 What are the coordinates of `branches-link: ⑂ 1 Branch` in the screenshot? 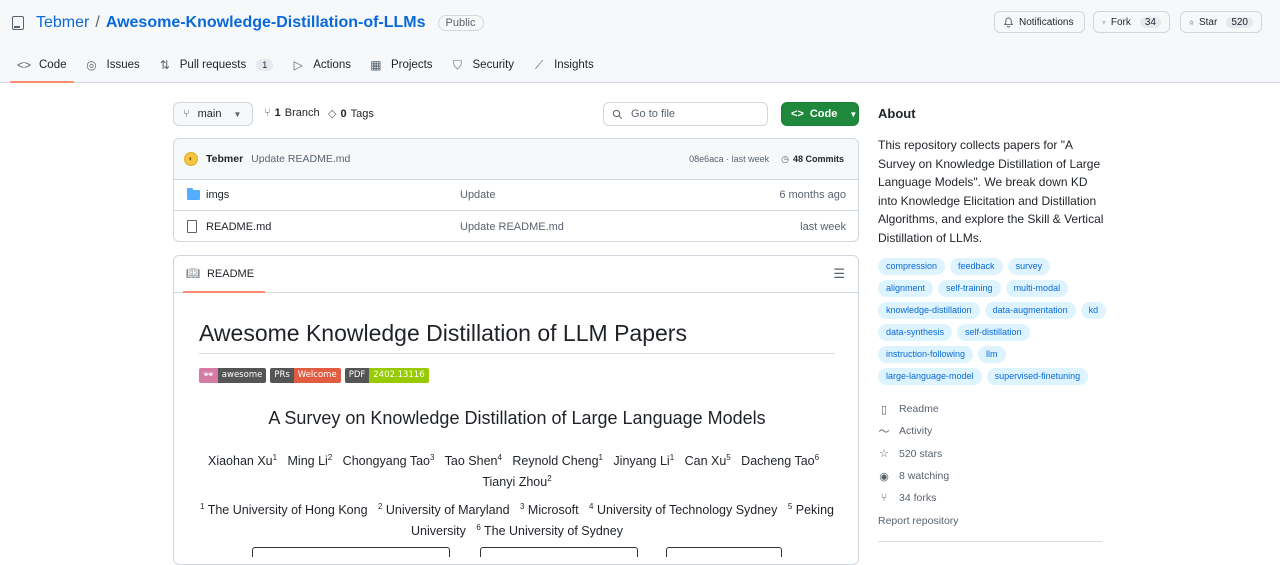 It's located at (292, 113).